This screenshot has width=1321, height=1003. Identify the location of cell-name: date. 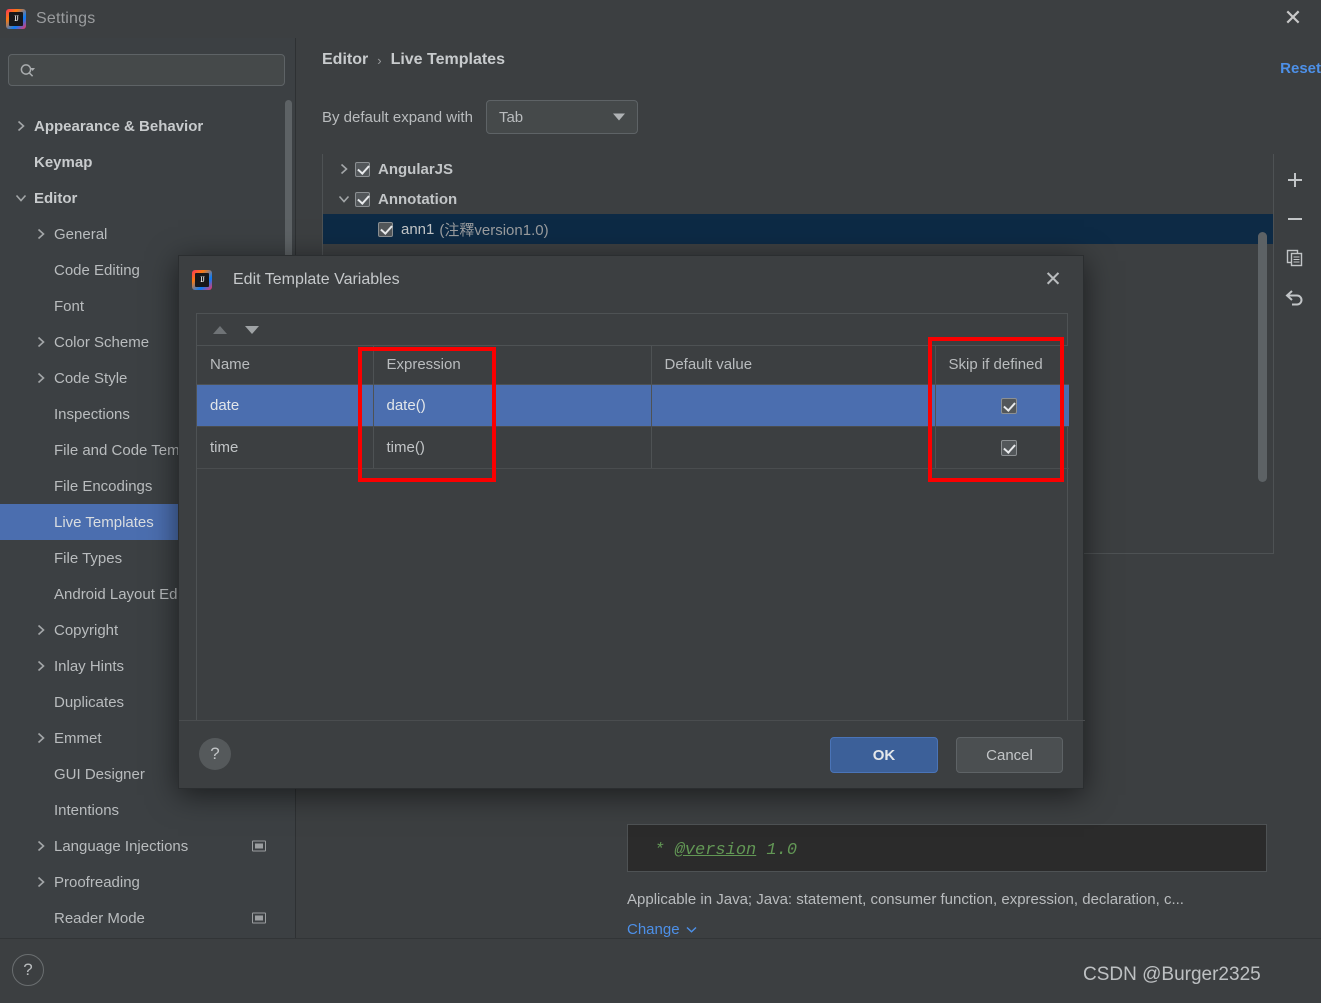
(285, 405).